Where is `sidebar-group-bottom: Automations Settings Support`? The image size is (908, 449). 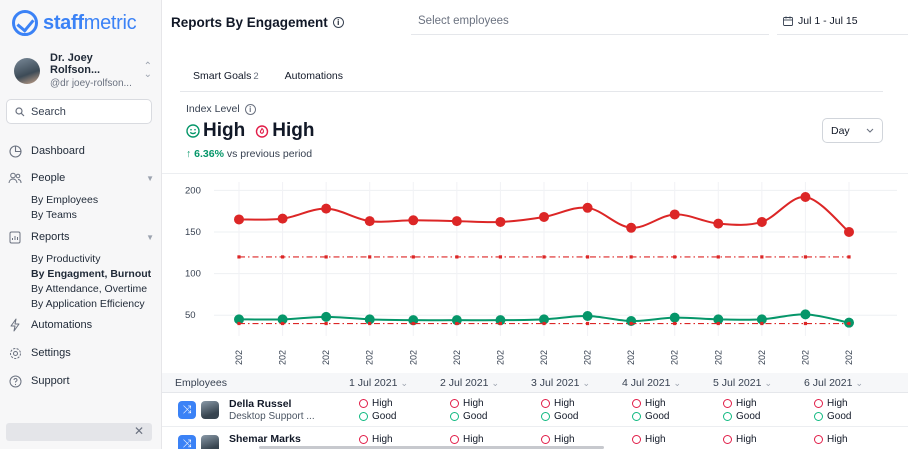
sidebar-group-bottom: Automations Settings Support is located at coordinates (81, 353).